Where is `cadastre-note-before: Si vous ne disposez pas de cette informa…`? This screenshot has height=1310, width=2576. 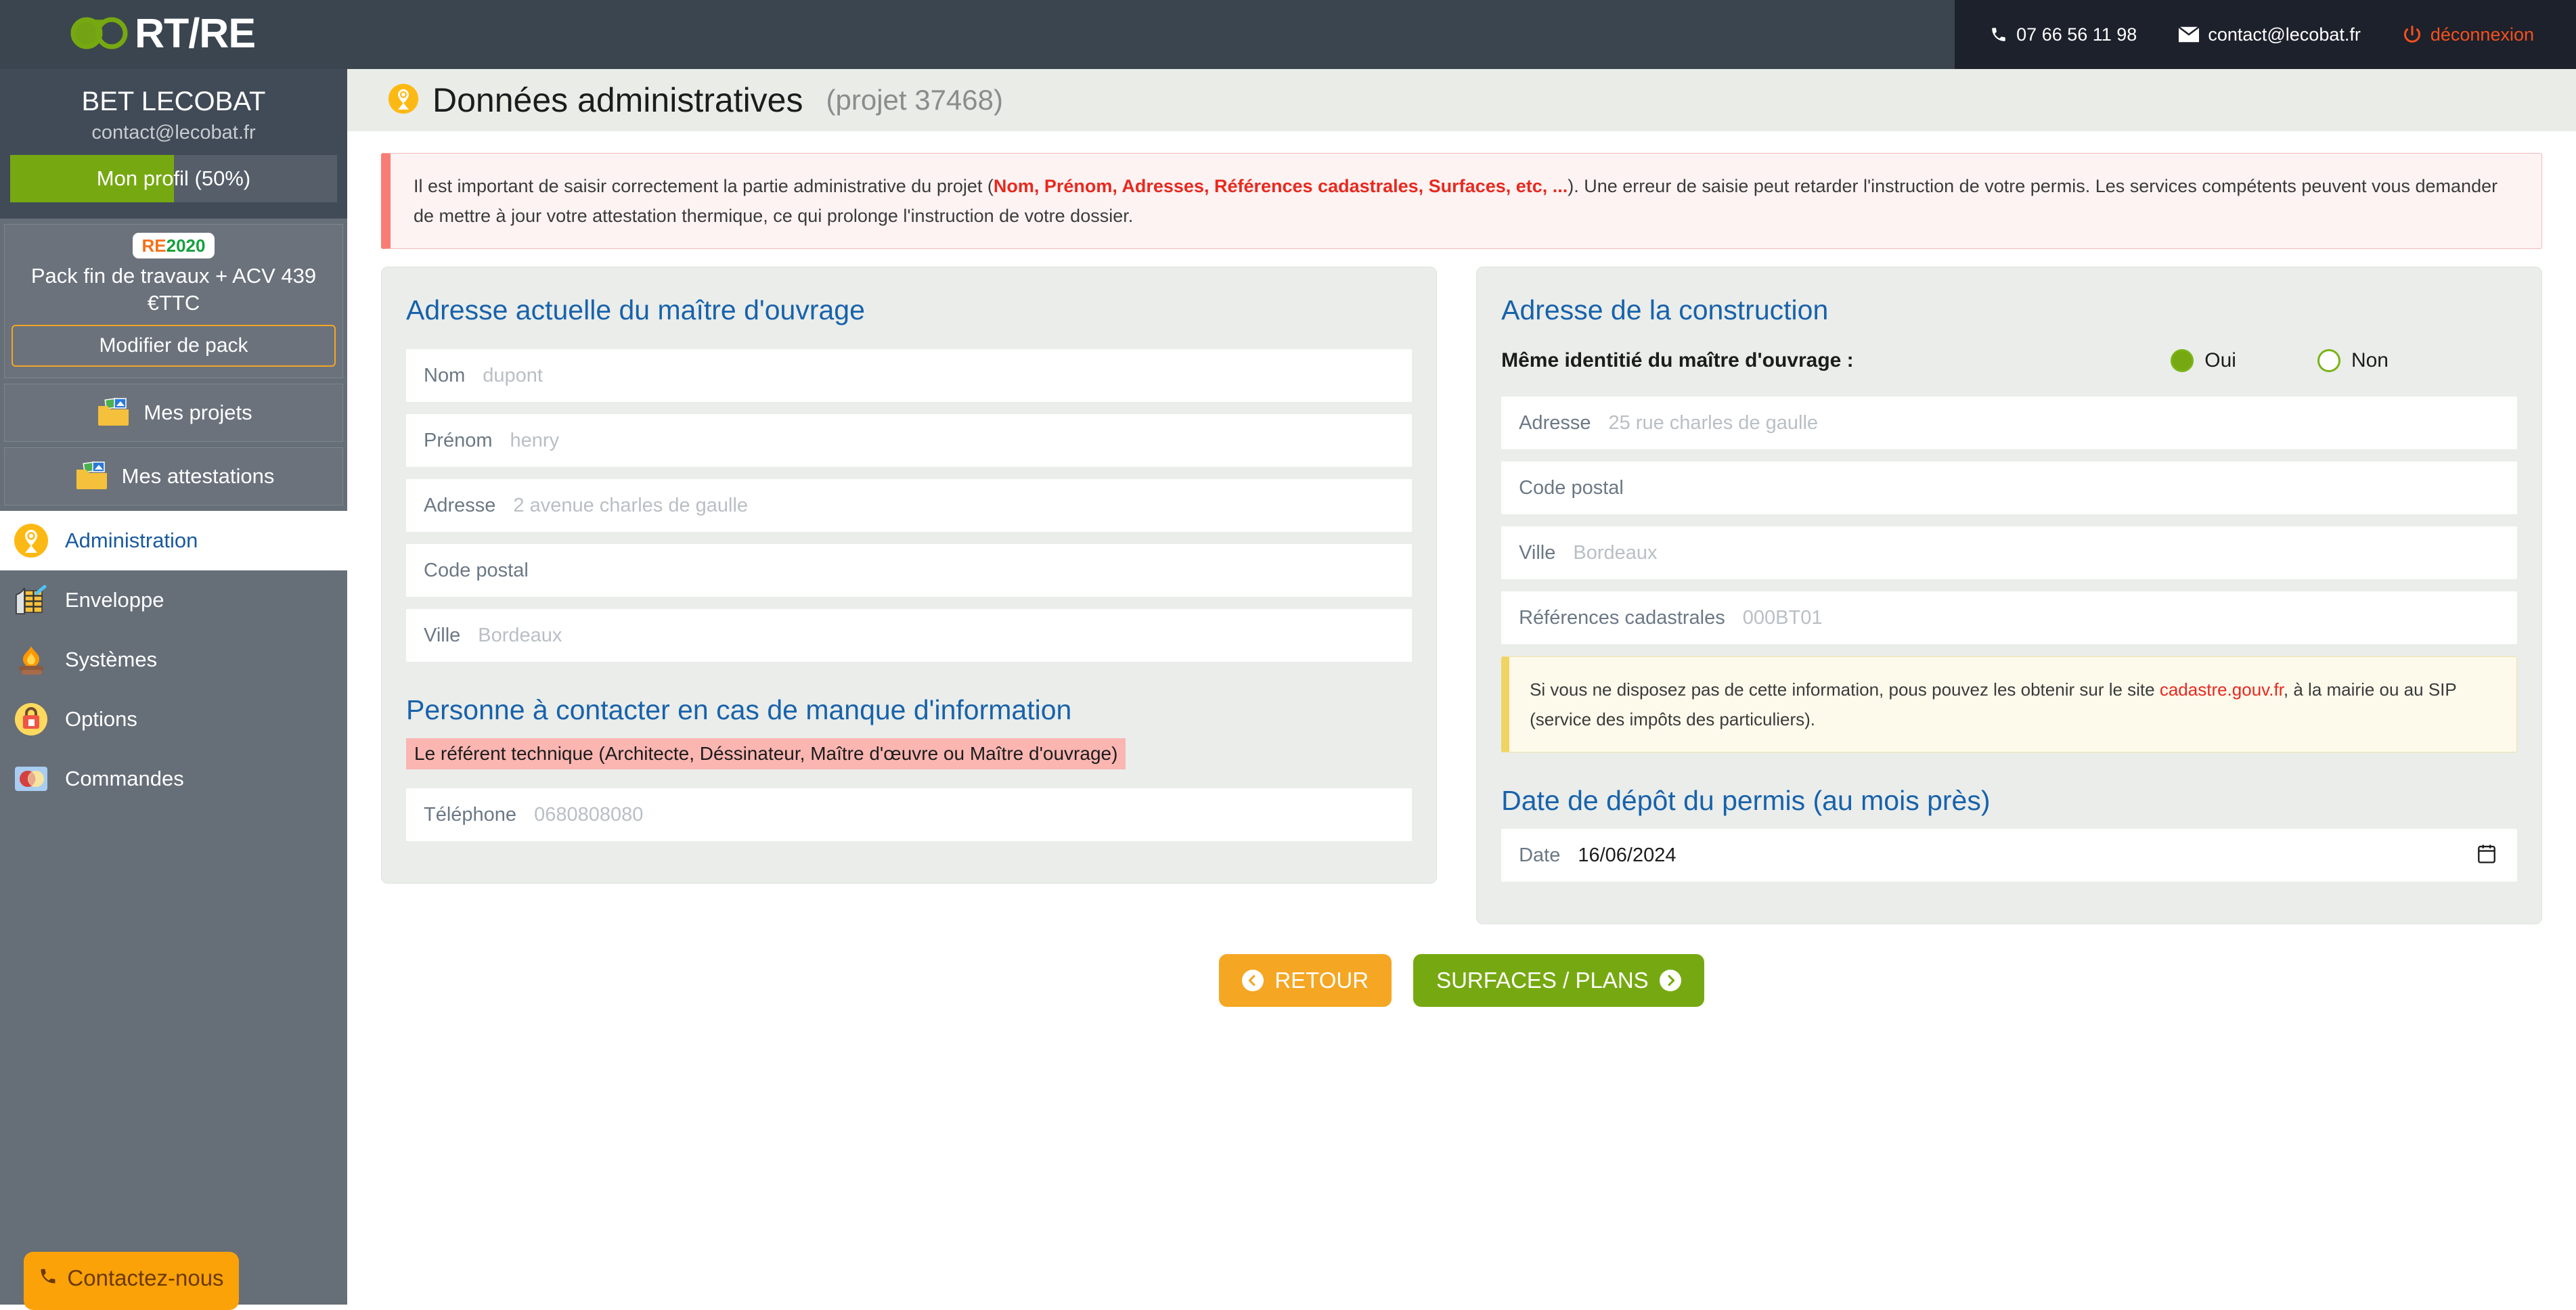
cadastre-note-before: Si vous ne disposez pas de cette informa… is located at coordinates (1845, 690).